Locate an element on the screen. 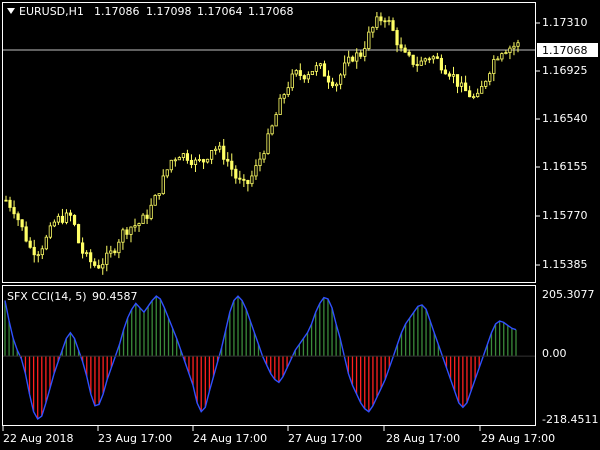 The width and height of the screenshot is (600, 450). current-price-tag-label: 1.17068 is located at coordinates (565, 50).